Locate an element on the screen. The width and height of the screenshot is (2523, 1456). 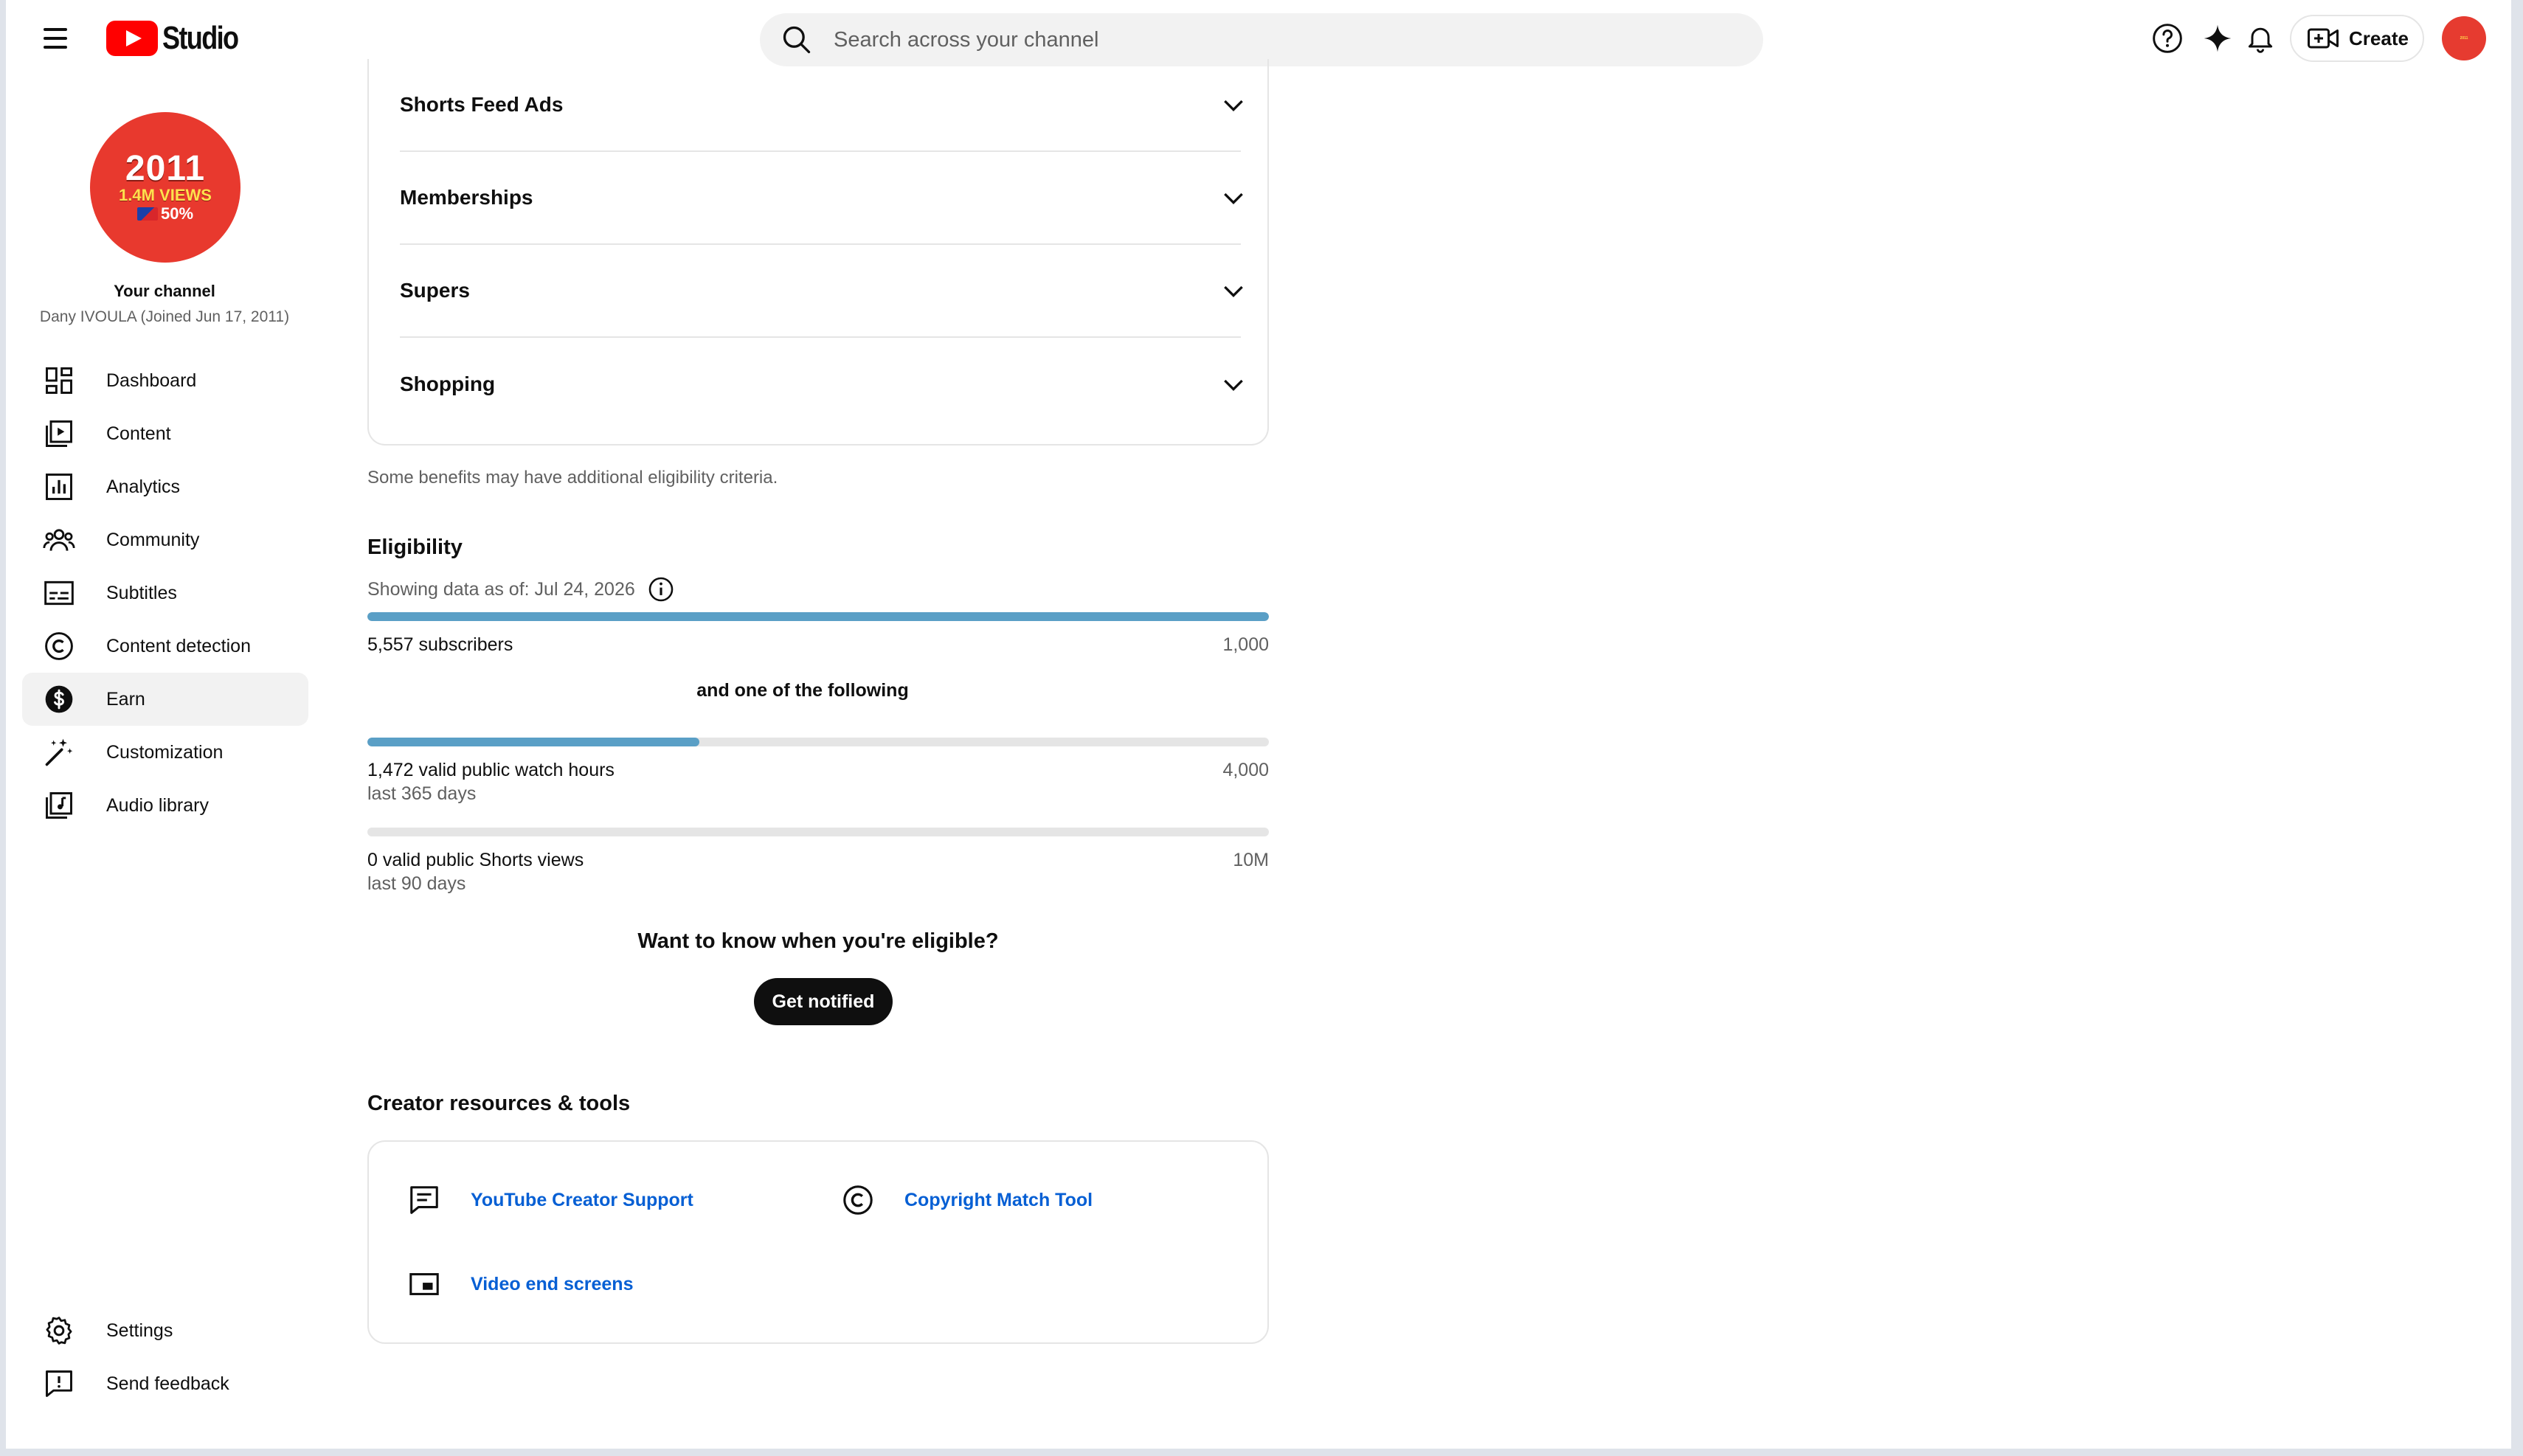
subscribers-goal: 1,000 is located at coordinates (1245, 644).